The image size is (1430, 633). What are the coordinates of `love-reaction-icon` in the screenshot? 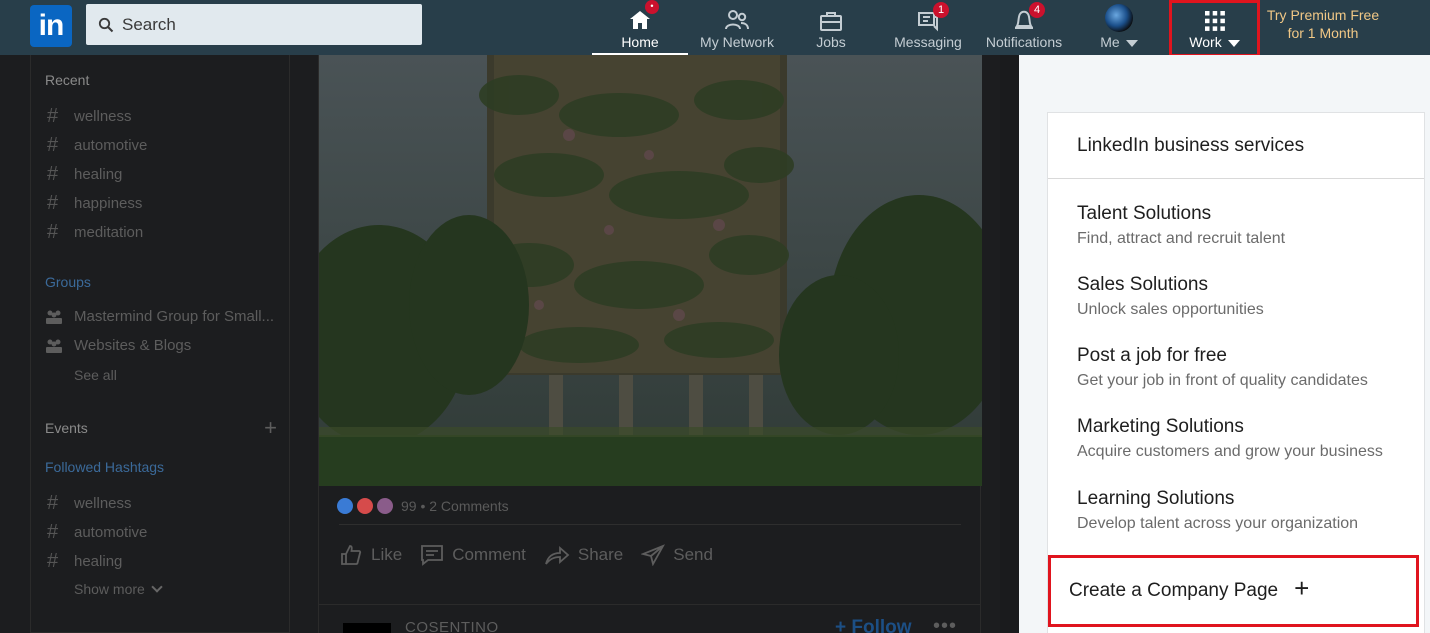 It's located at (365, 506).